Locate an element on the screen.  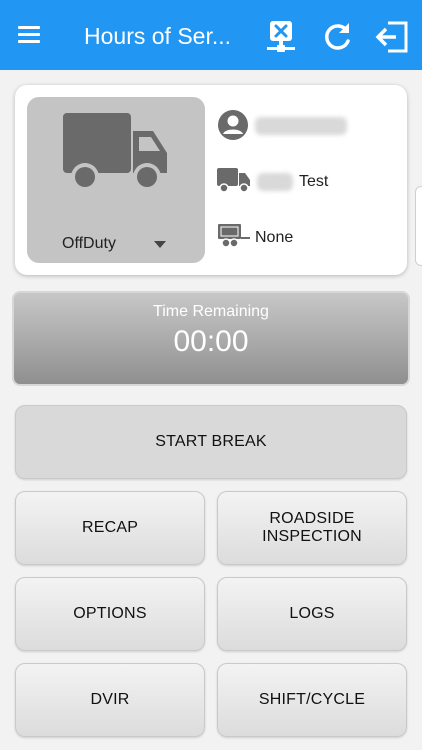
network-disconnected-icon is located at coordinates (282, 36).